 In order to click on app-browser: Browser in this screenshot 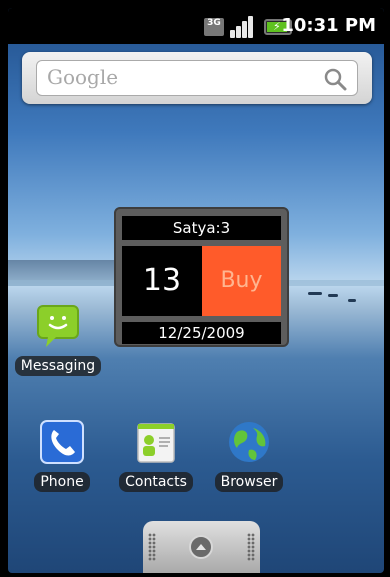, I will do `click(249, 455)`.